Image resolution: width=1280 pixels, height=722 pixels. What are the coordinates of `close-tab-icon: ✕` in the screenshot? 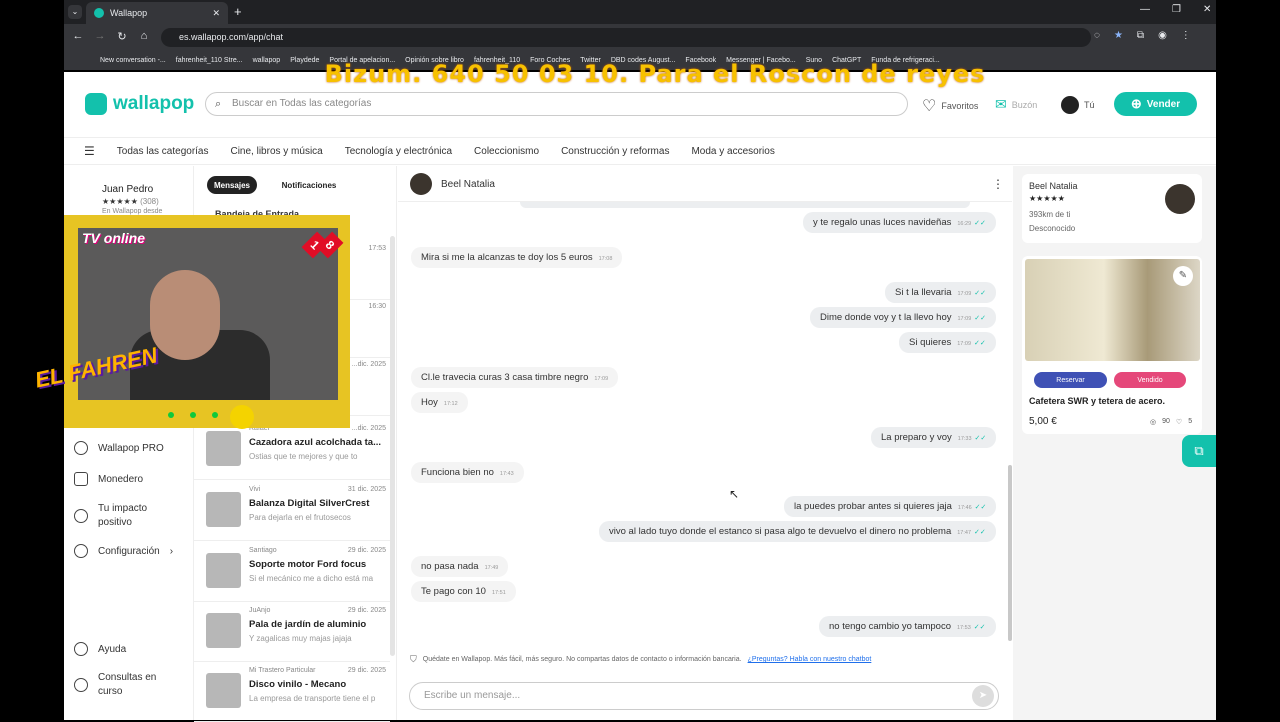 It's located at (216, 13).